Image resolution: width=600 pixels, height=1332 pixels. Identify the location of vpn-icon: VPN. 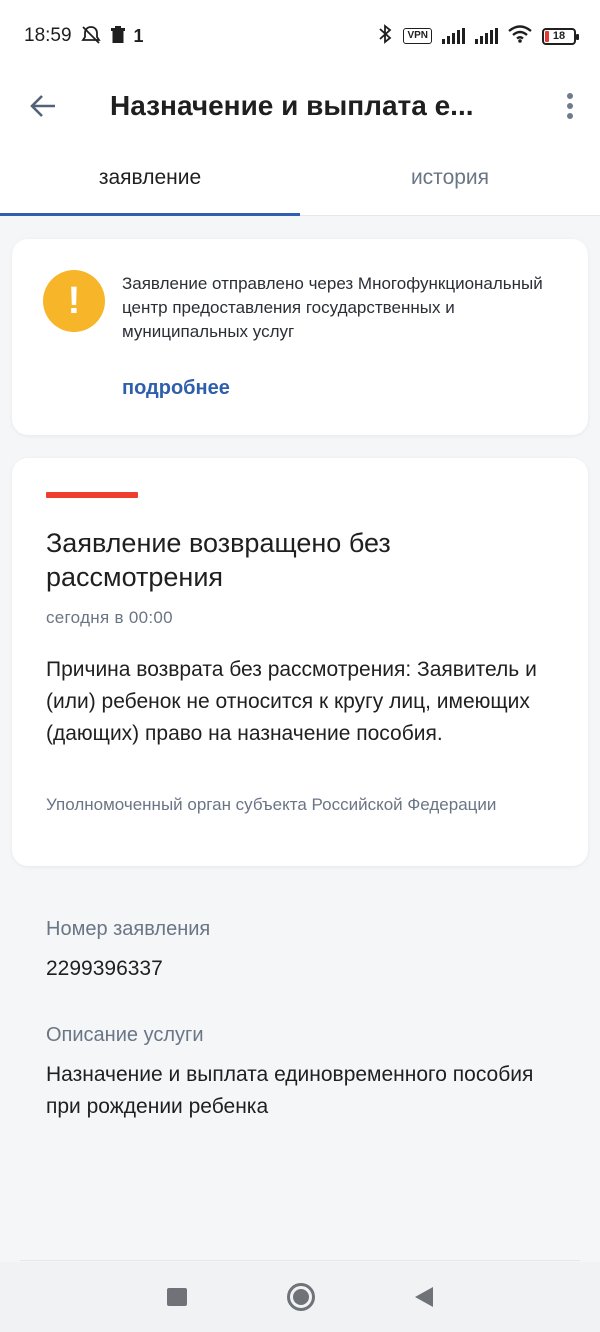
(417, 36).